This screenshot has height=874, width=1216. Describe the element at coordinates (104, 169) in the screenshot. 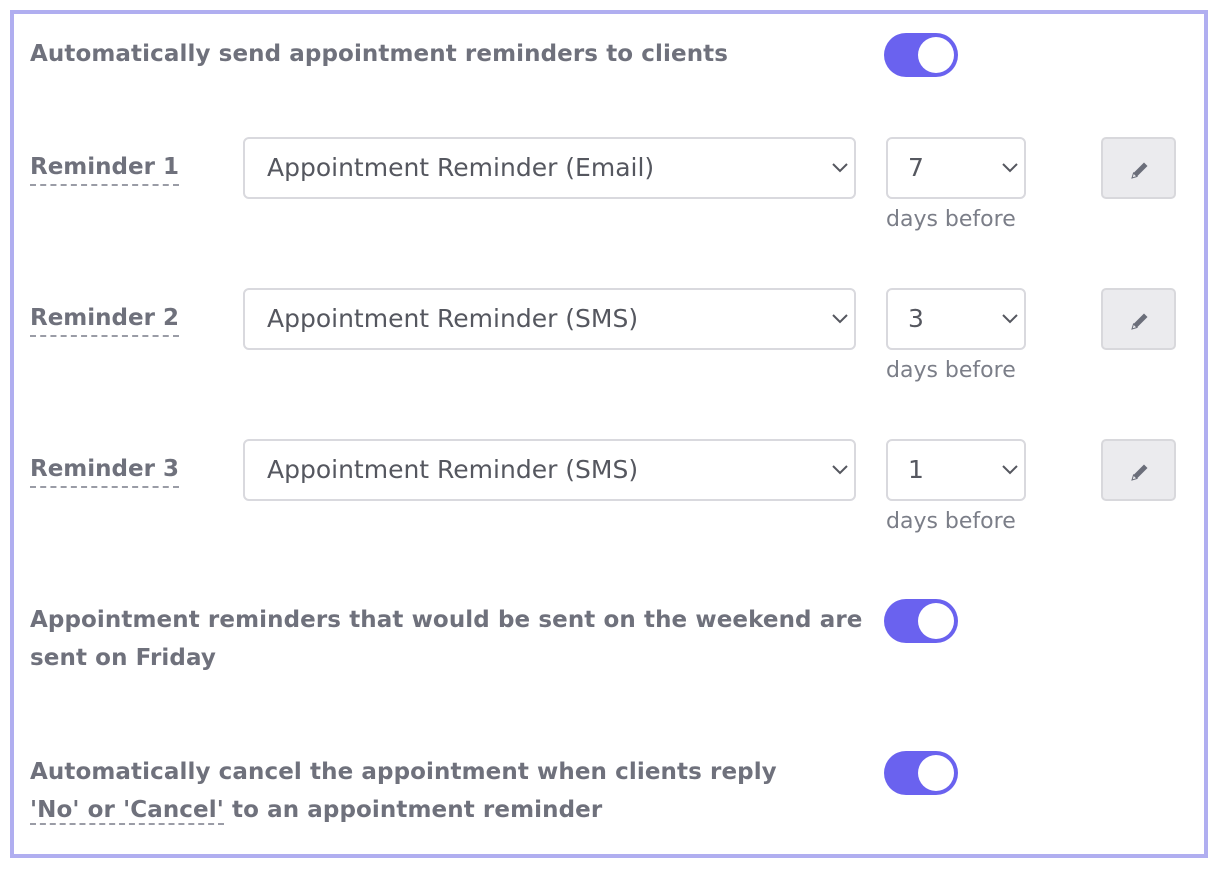

I see `reminder-1-label: Reminder 1` at that location.